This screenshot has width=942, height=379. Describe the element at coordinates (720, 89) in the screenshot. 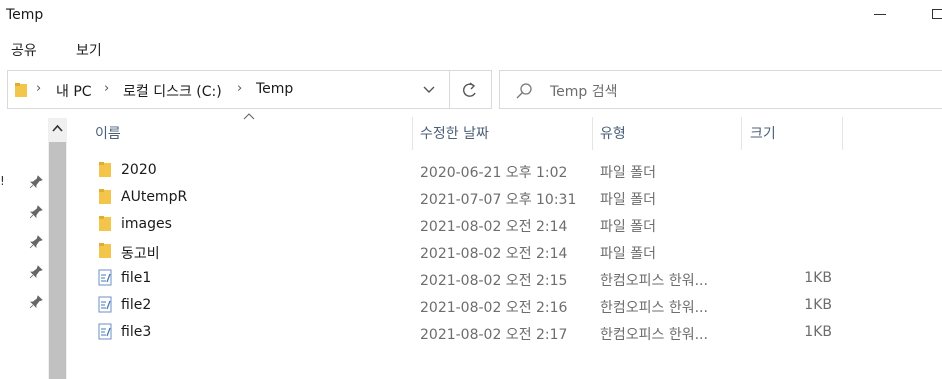

I see `search-box: Temp 검색` at that location.